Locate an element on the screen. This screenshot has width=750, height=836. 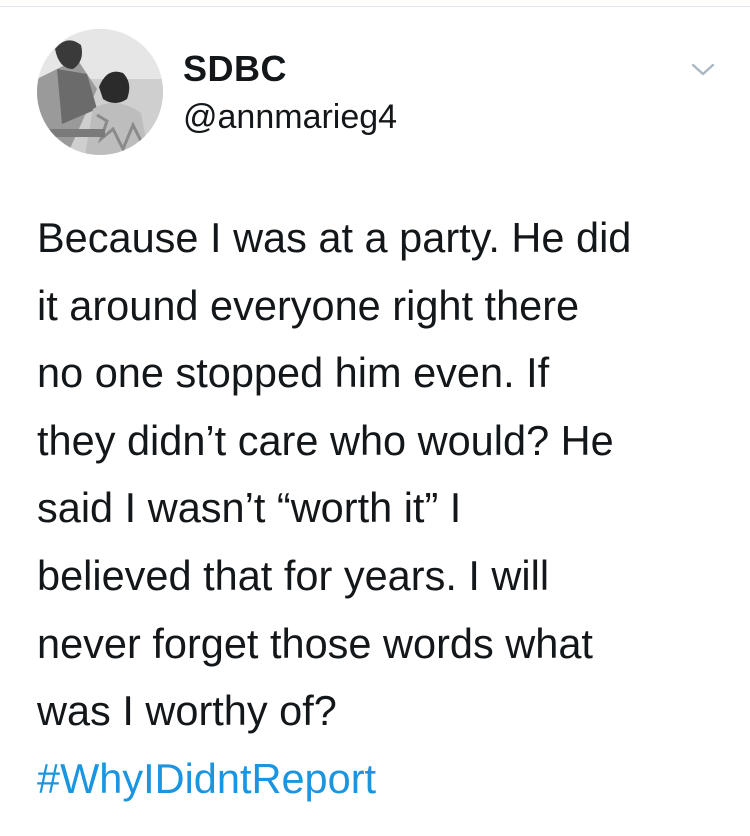
tweet-text-line: was I worthy of? is located at coordinates (187, 711).